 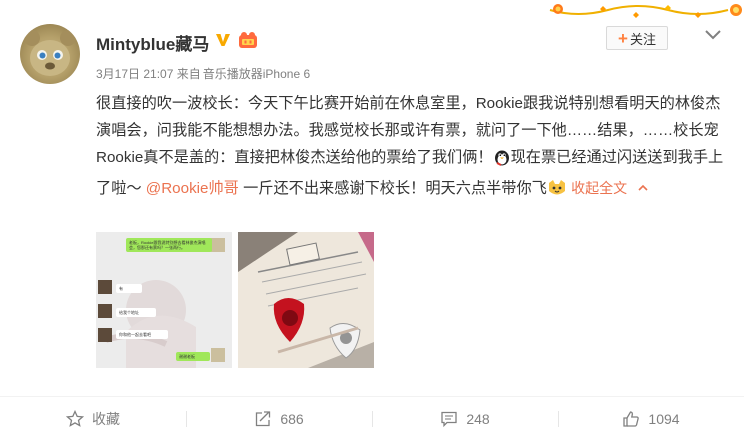 What do you see at coordinates (631, 419) in the screenshot?
I see `thumbs-up-icon` at bounding box center [631, 419].